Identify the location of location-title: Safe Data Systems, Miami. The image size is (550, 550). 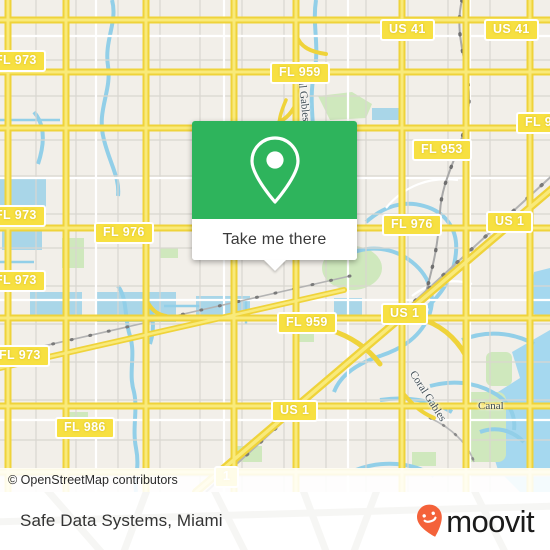
(121, 520).